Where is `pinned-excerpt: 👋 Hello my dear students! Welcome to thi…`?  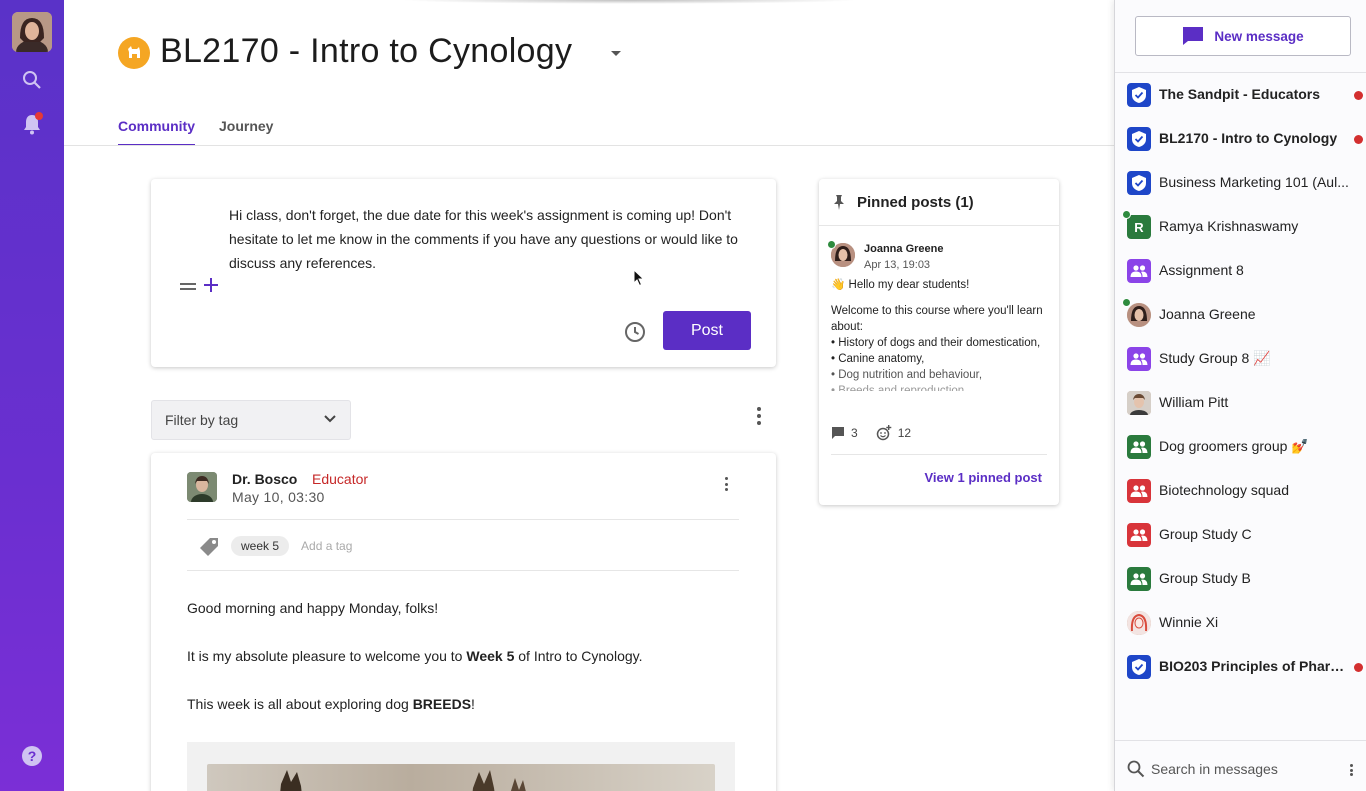 pinned-excerpt: 👋 Hello my dear students! Welcome to thi… is located at coordinates (941, 334).